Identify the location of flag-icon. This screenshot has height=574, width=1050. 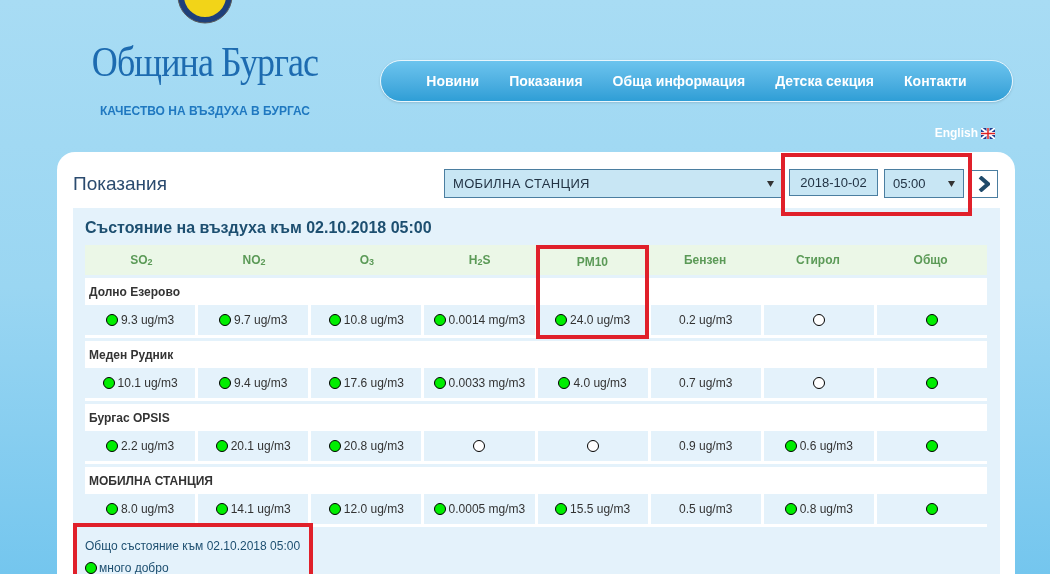
(988, 133).